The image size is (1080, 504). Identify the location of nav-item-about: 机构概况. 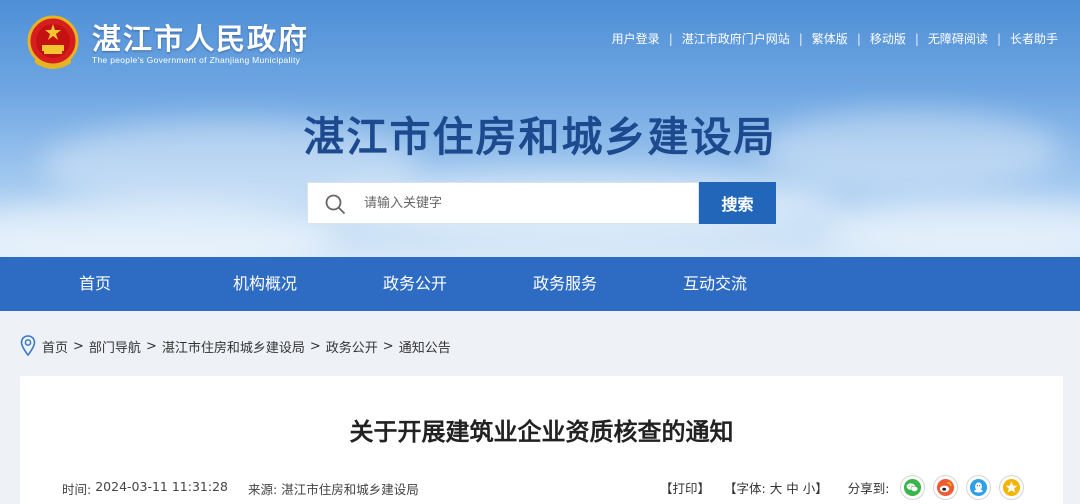
(265, 284).